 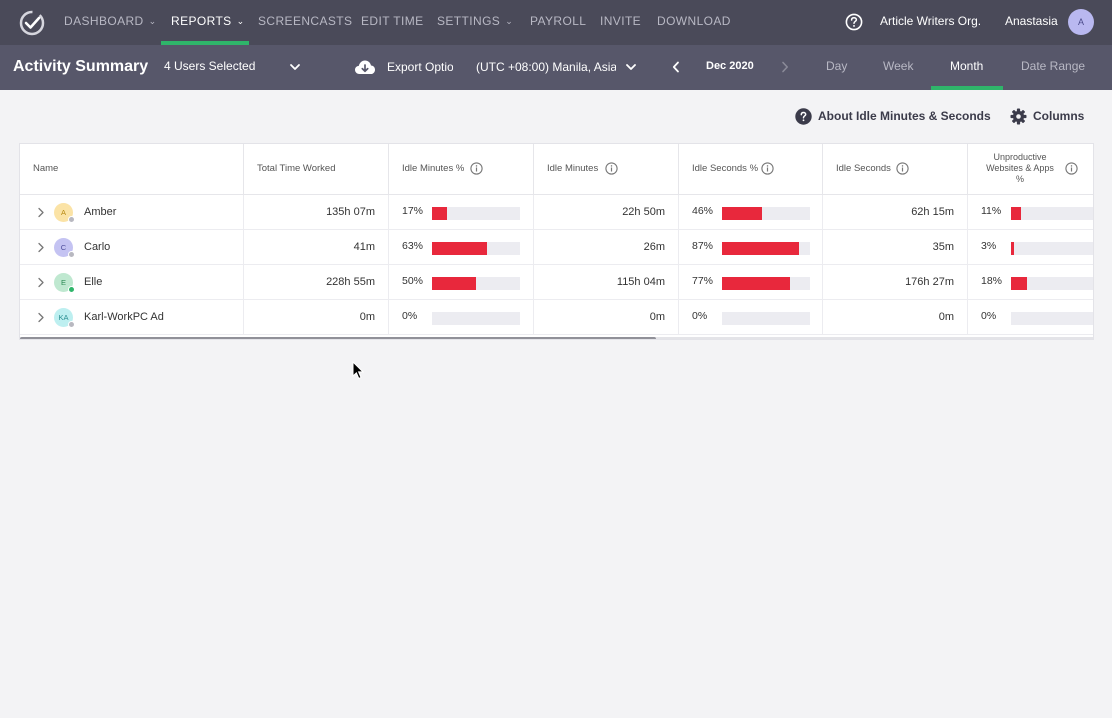 What do you see at coordinates (676, 67) in the screenshot?
I see `chevron-left-icon` at bounding box center [676, 67].